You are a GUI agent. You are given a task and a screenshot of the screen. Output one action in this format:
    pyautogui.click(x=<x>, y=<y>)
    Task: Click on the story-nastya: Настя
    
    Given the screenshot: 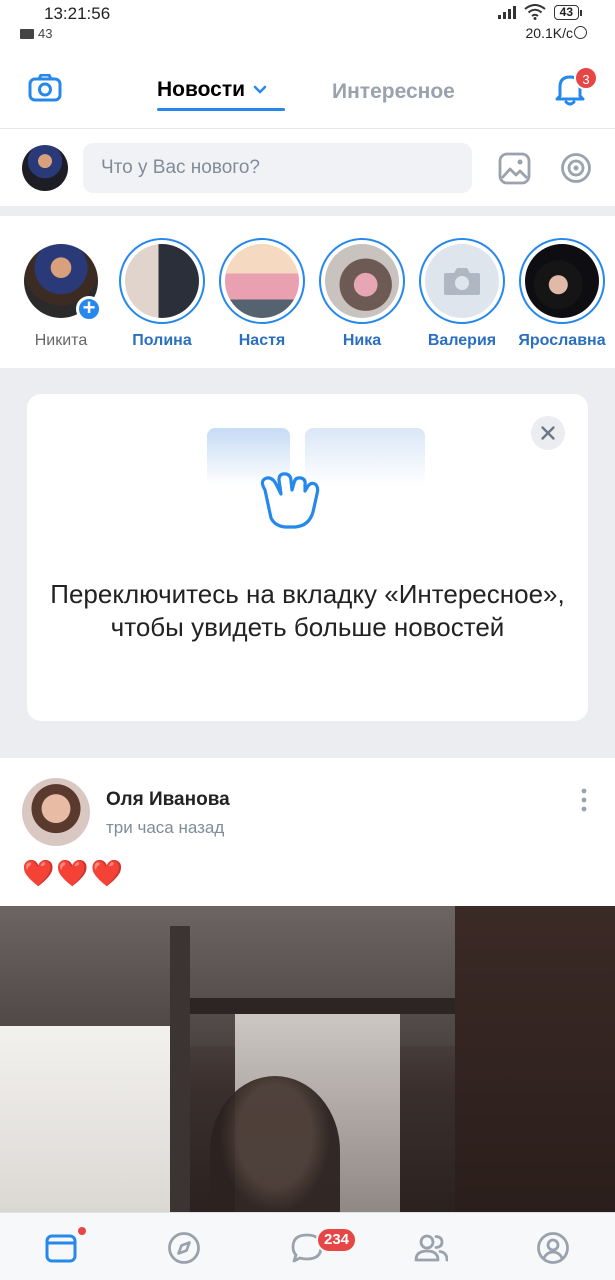 What is the action you would take?
    pyautogui.click(x=262, y=294)
    